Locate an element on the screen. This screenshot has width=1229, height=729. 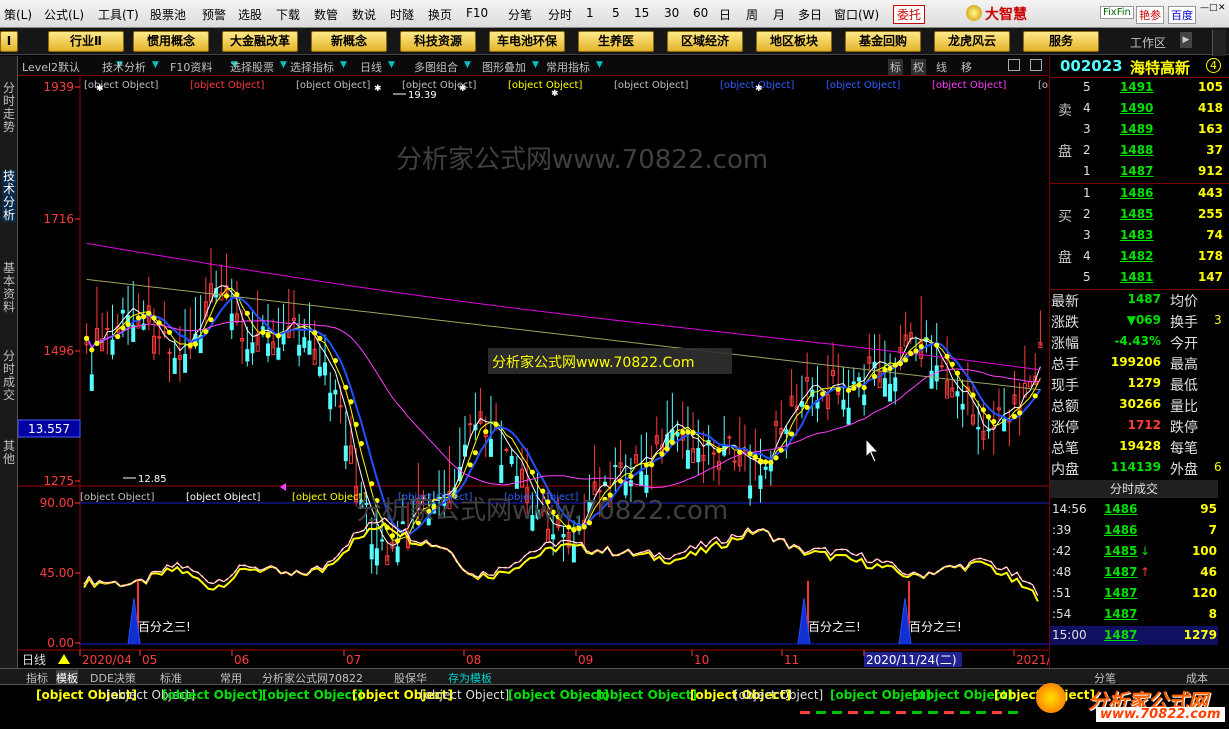
menu-item: 15 is located at coordinates (641, 13).